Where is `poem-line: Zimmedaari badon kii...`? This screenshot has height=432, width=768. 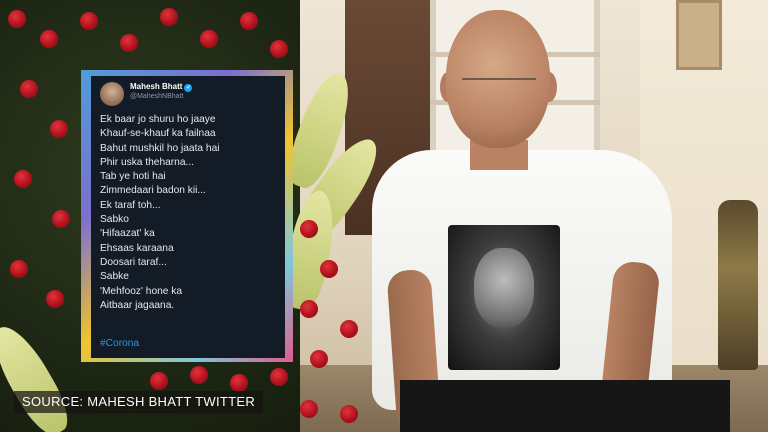 poem-line: Zimmedaari badon kii... is located at coordinates (153, 191).